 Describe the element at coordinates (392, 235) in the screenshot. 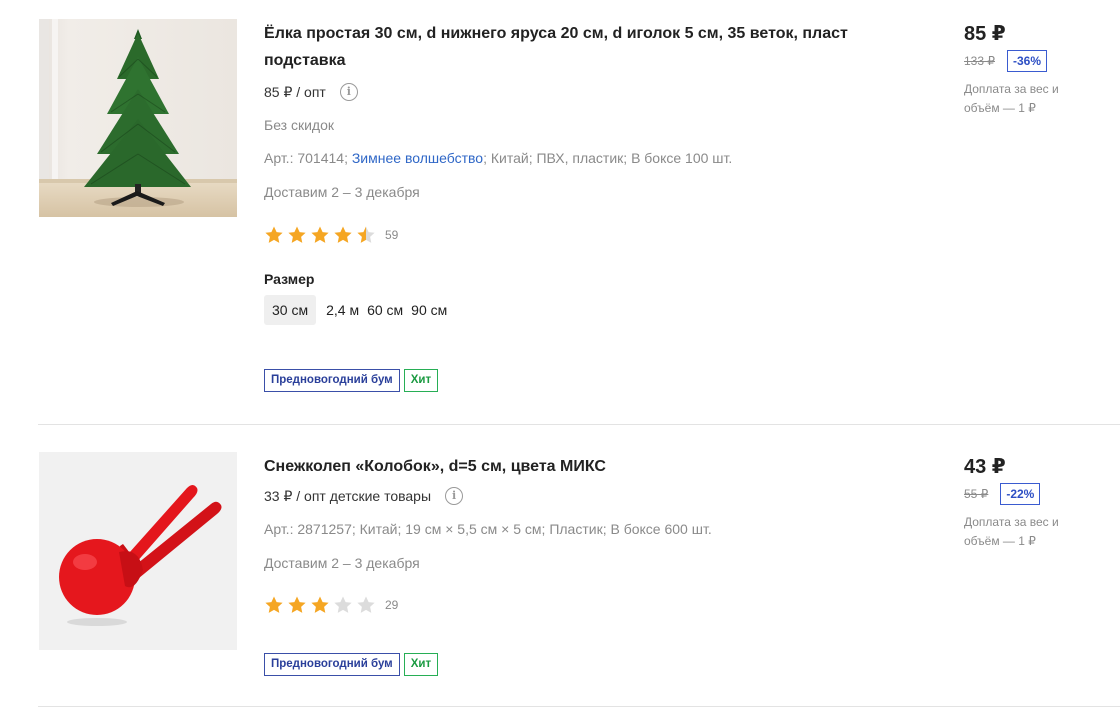

I see `rating-count: 59` at that location.